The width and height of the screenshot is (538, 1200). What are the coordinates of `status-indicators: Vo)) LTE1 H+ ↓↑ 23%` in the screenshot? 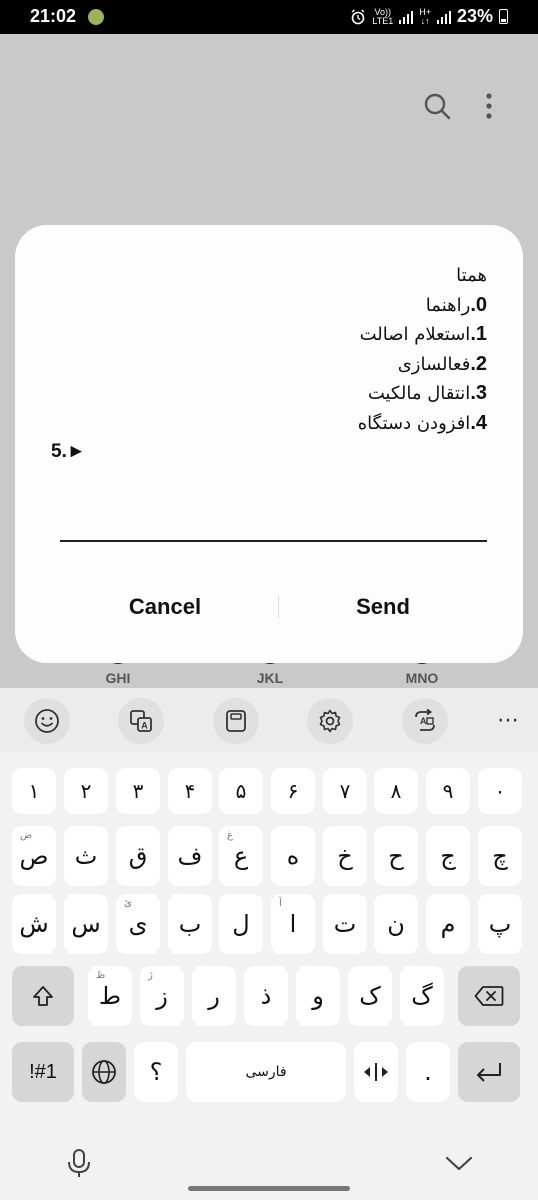 It's located at (429, 16).